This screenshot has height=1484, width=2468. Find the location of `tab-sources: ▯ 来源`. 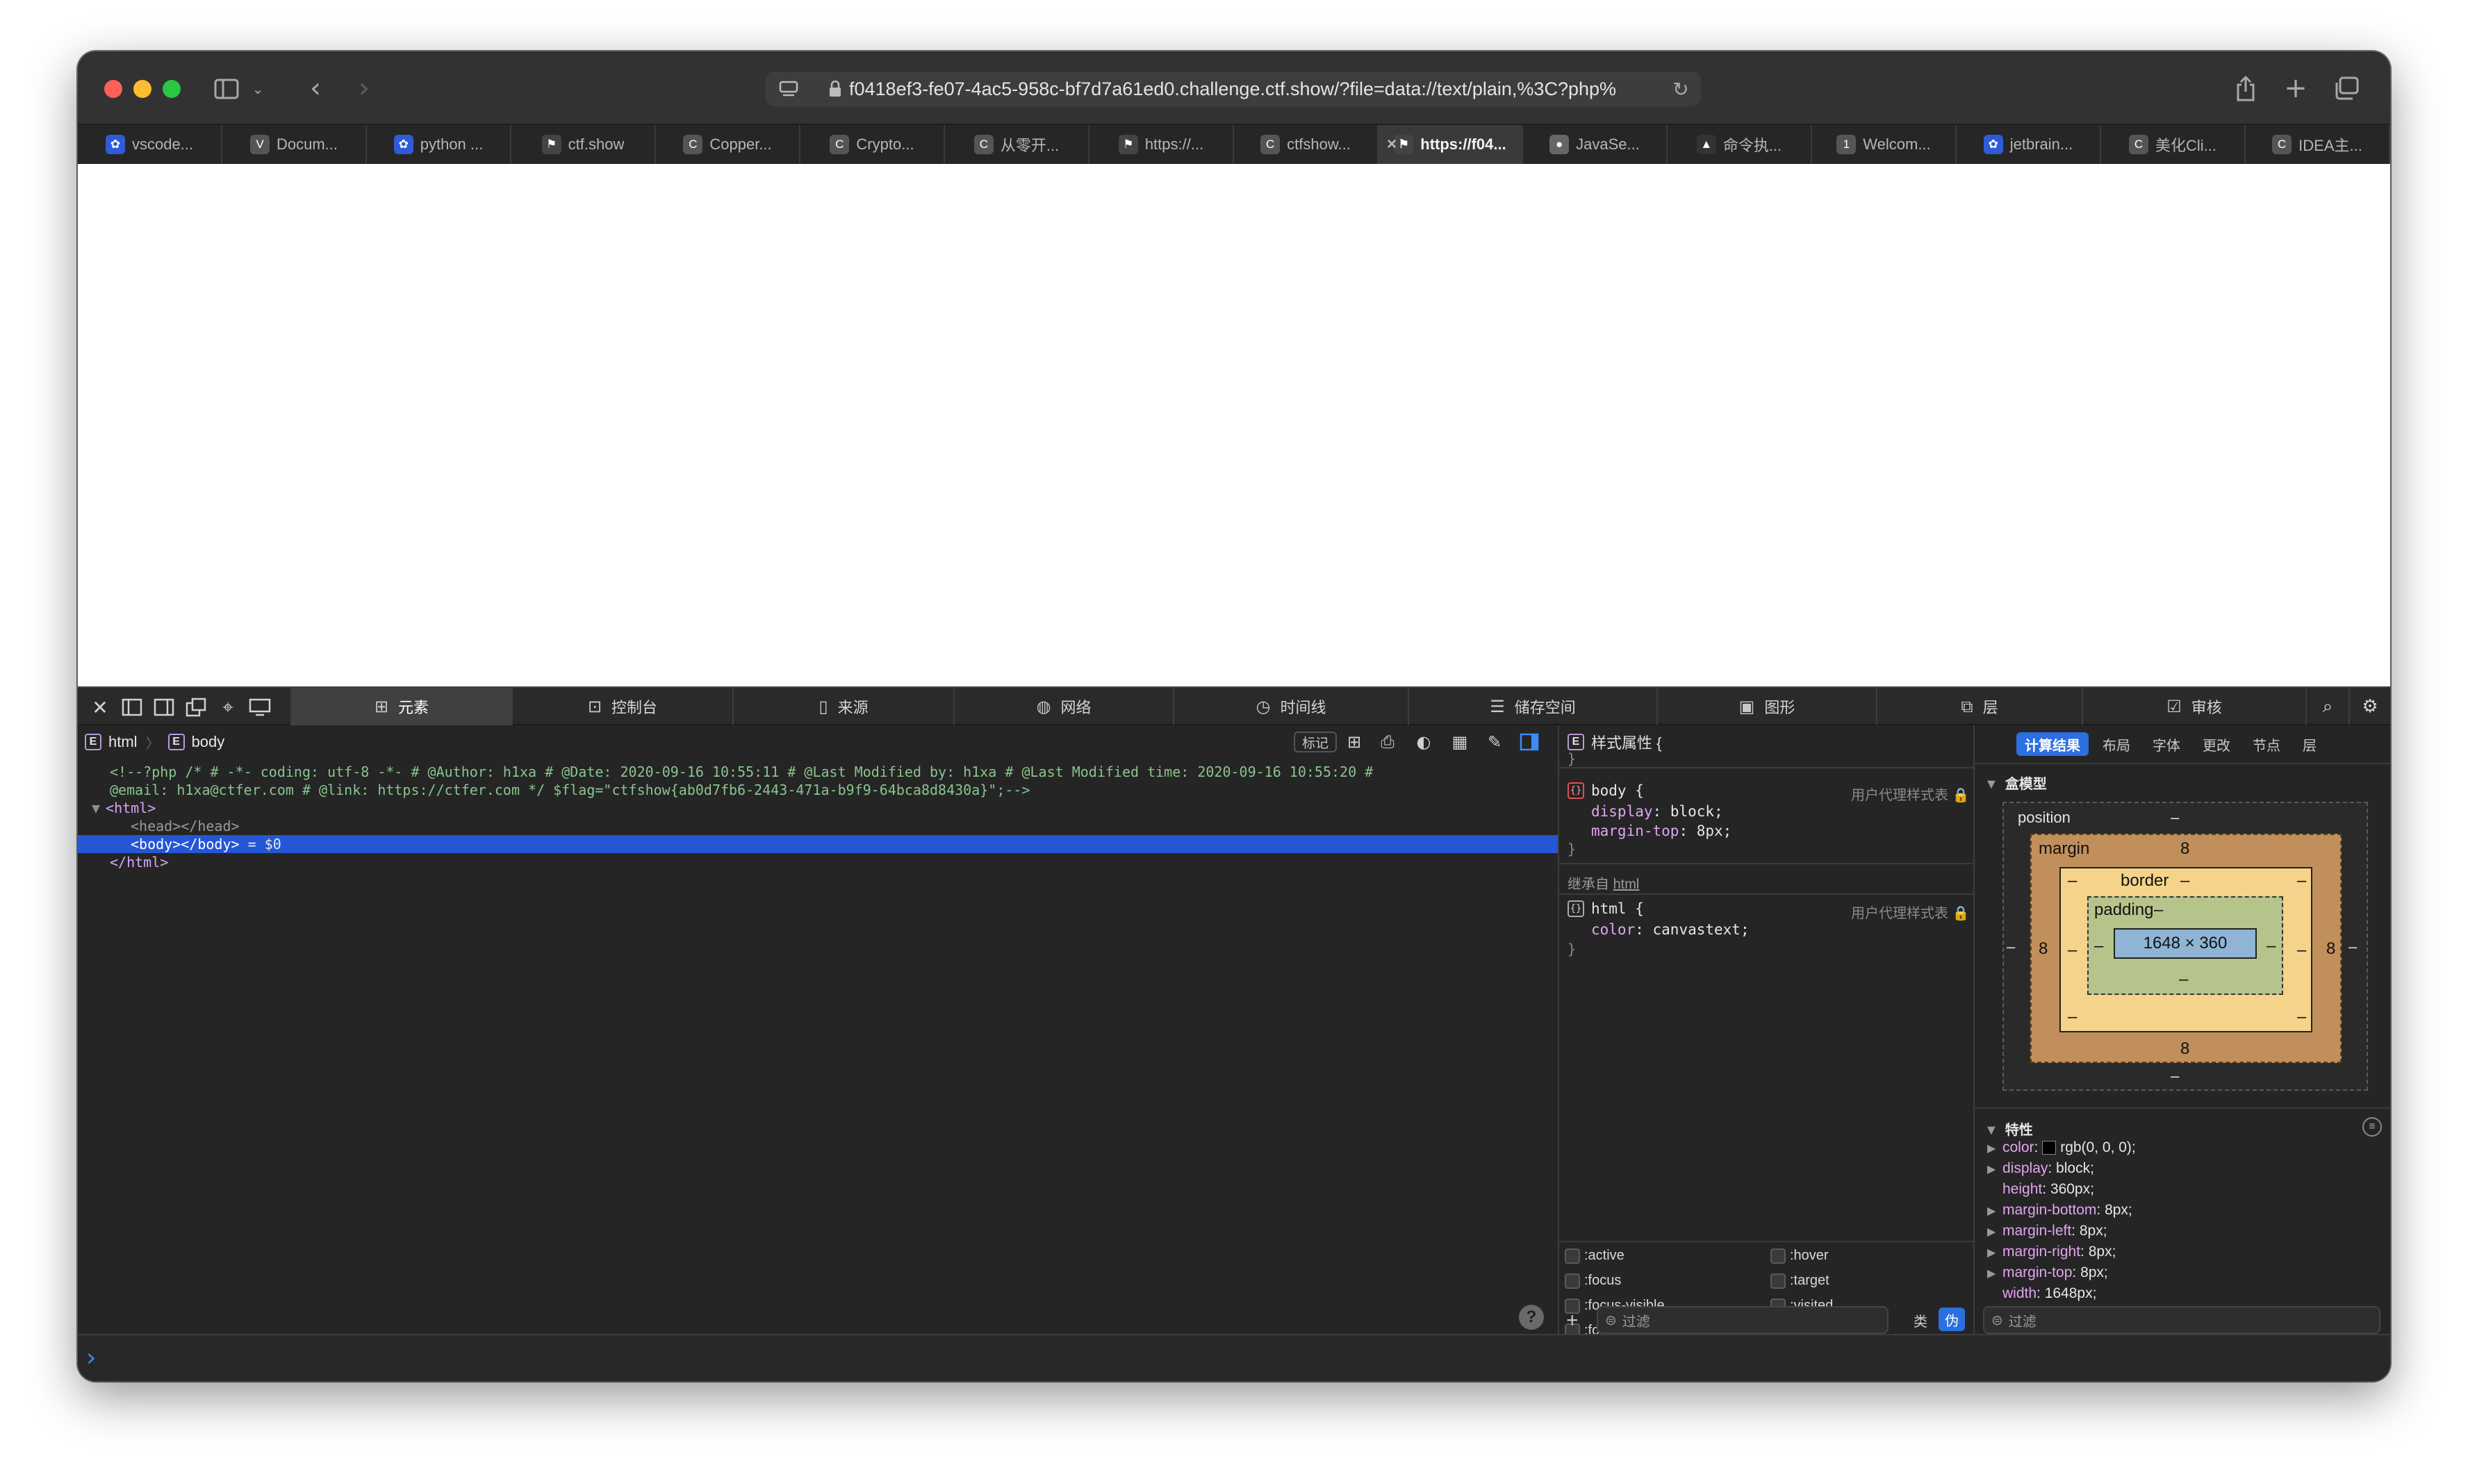

tab-sources: ▯ 来源 is located at coordinates (842, 706).